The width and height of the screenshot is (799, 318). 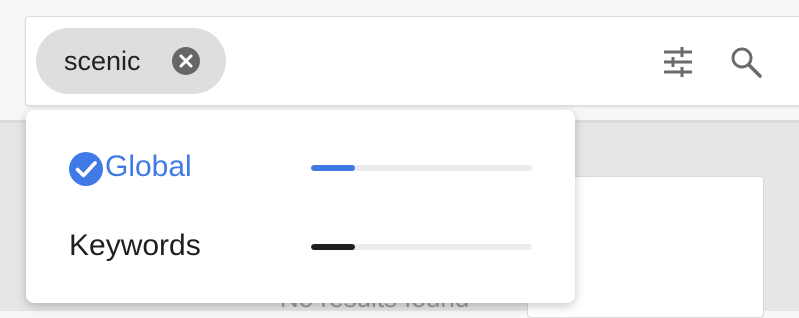 What do you see at coordinates (135, 245) in the screenshot?
I see `scope-option-label: Keywords` at bounding box center [135, 245].